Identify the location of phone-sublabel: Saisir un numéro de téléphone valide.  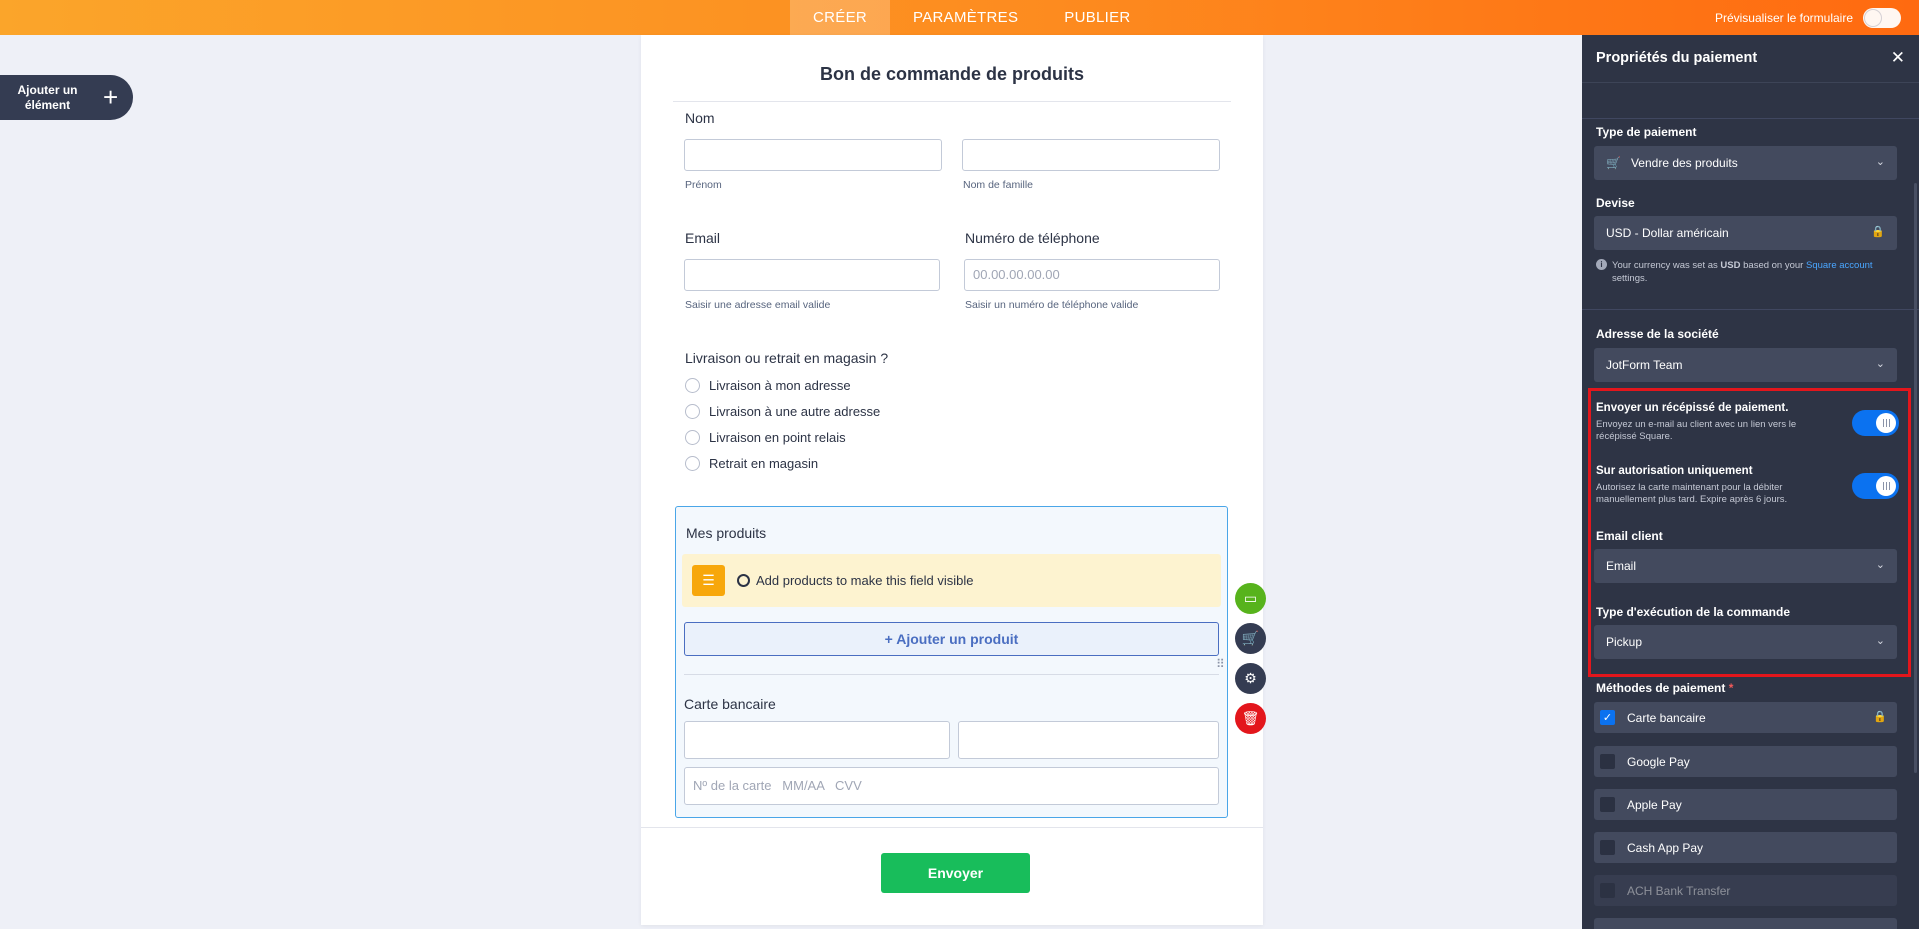
(1052, 305).